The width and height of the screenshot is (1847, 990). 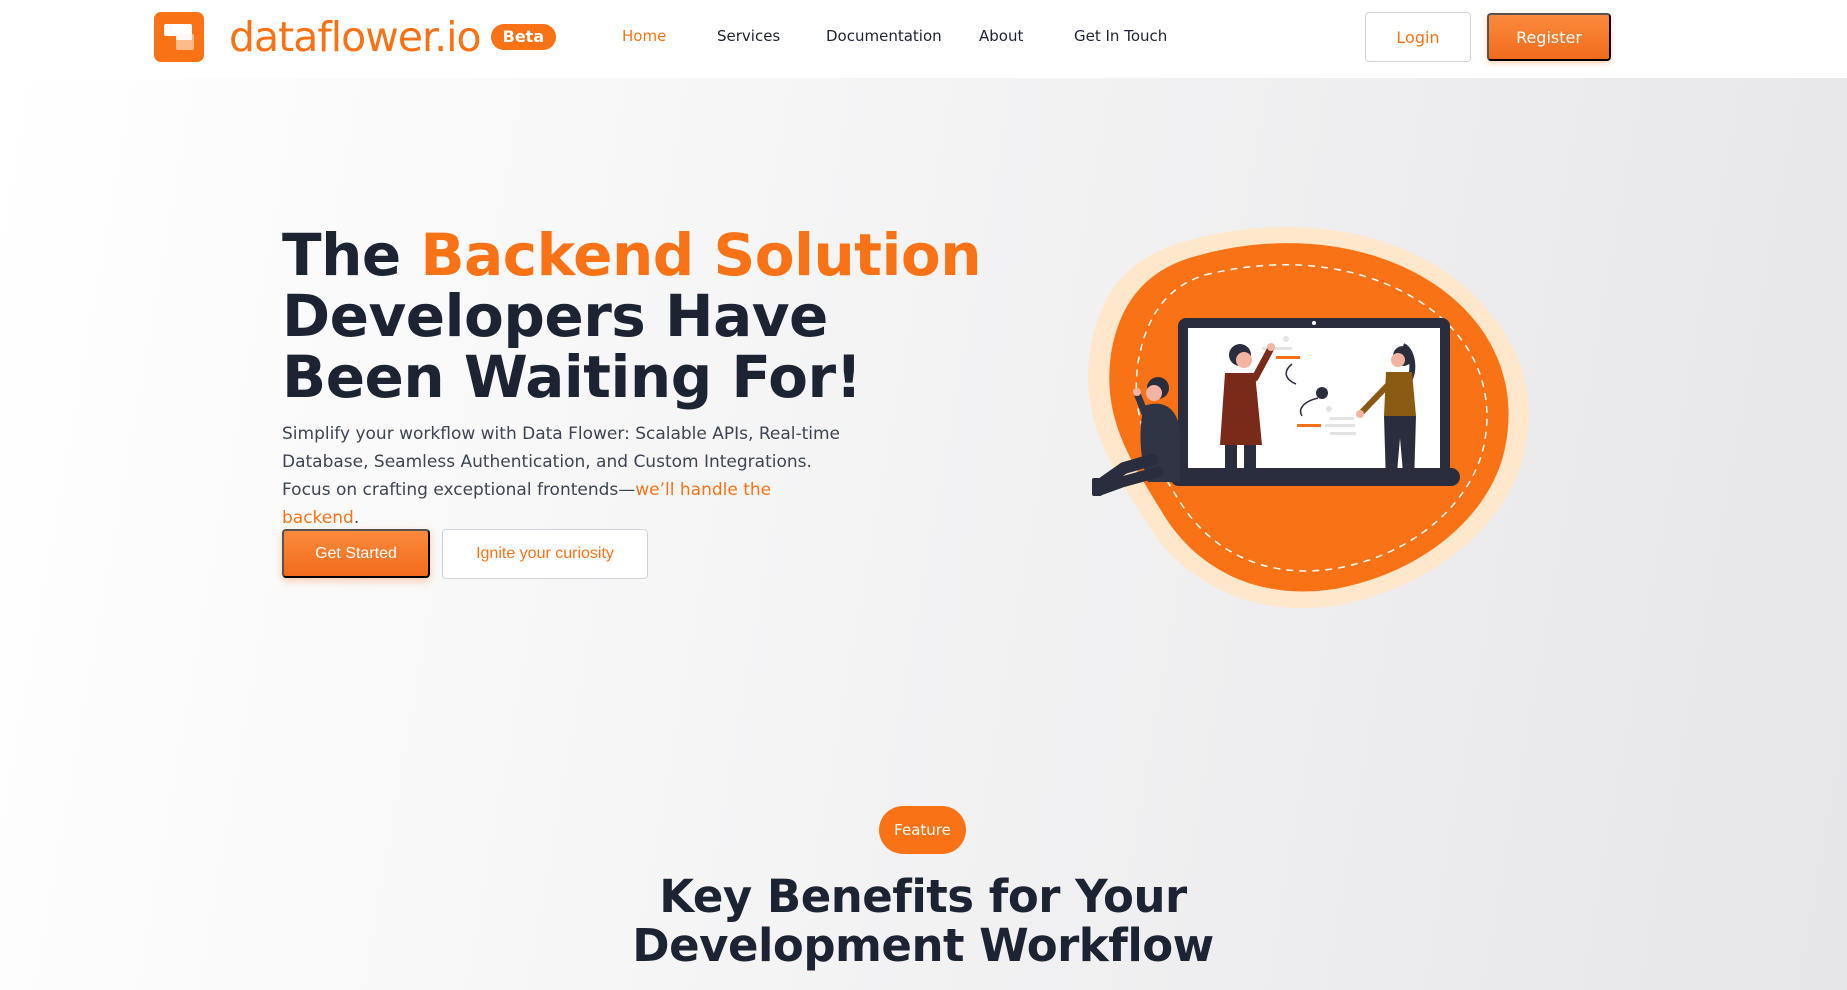 I want to click on brand-name: dataflower.io, so click(x=355, y=37).